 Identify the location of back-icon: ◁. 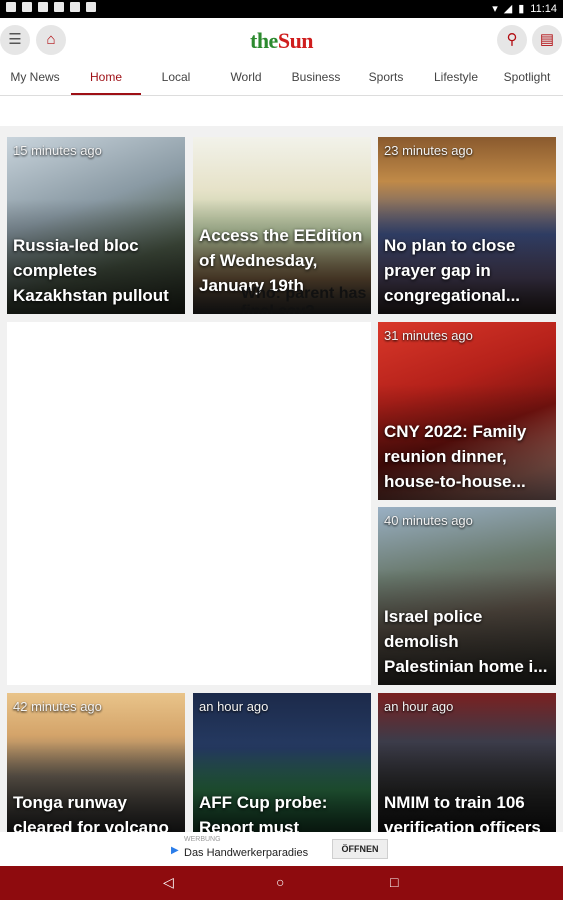
(168, 882).